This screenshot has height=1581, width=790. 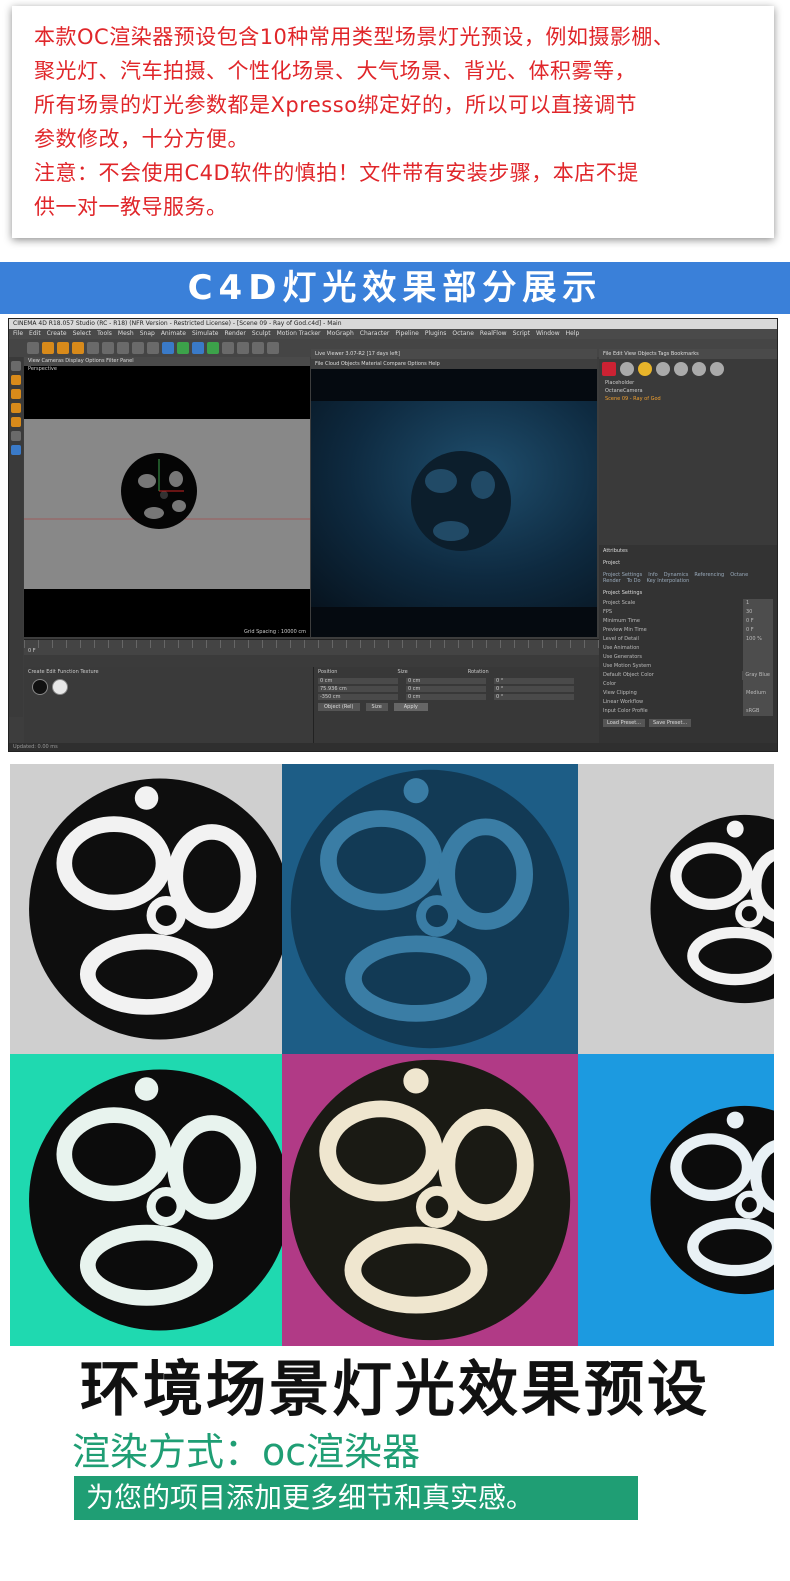 I want to click on attribute-value: Gray Blue, so click(x=757, y=675).